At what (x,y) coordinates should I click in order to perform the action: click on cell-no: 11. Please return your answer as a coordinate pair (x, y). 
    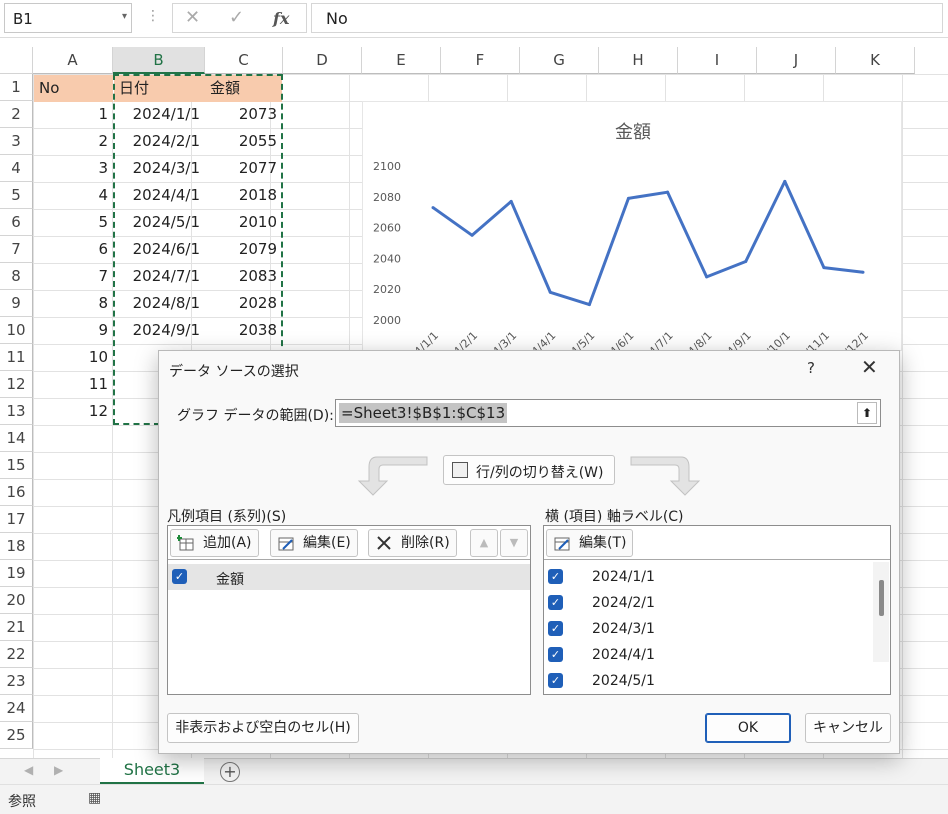
    Looking at the image, I should click on (73, 384).